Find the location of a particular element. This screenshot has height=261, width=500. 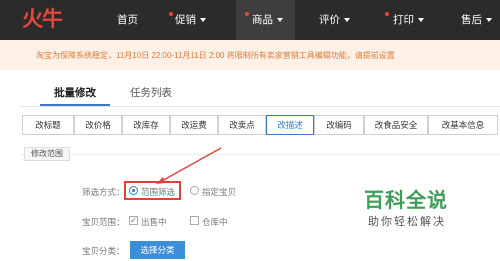

watermark-subtitle: 助你轻松解决 is located at coordinates (407, 222).